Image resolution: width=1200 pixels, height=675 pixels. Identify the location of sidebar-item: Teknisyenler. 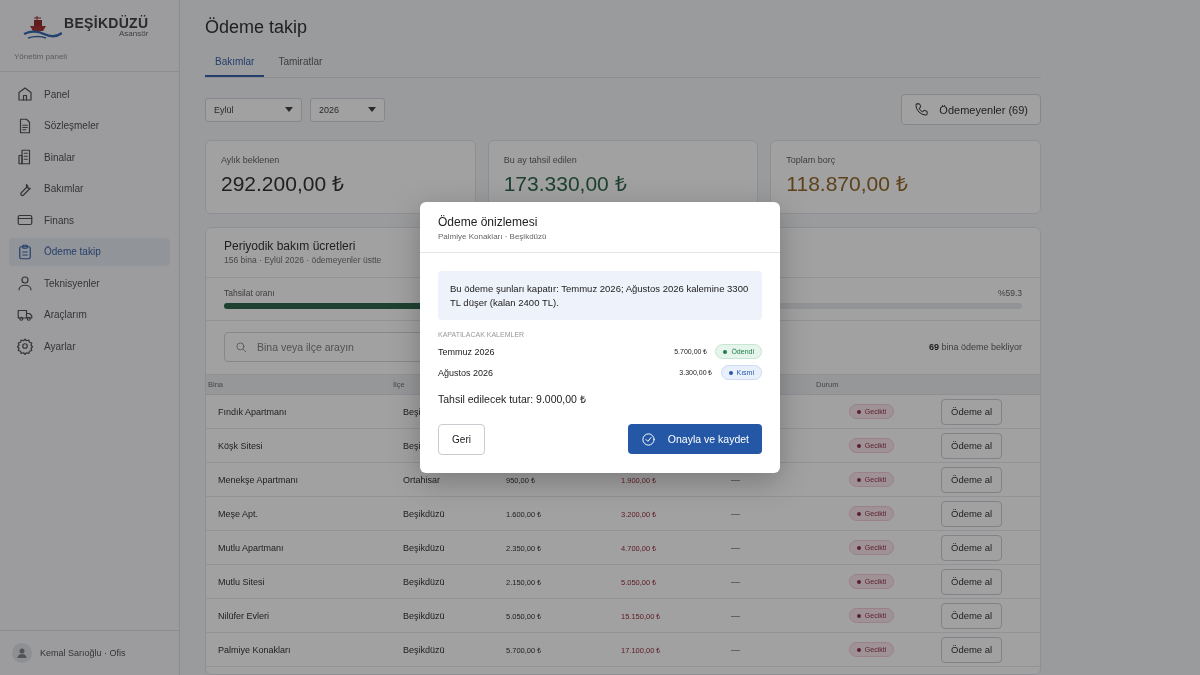
(89, 283).